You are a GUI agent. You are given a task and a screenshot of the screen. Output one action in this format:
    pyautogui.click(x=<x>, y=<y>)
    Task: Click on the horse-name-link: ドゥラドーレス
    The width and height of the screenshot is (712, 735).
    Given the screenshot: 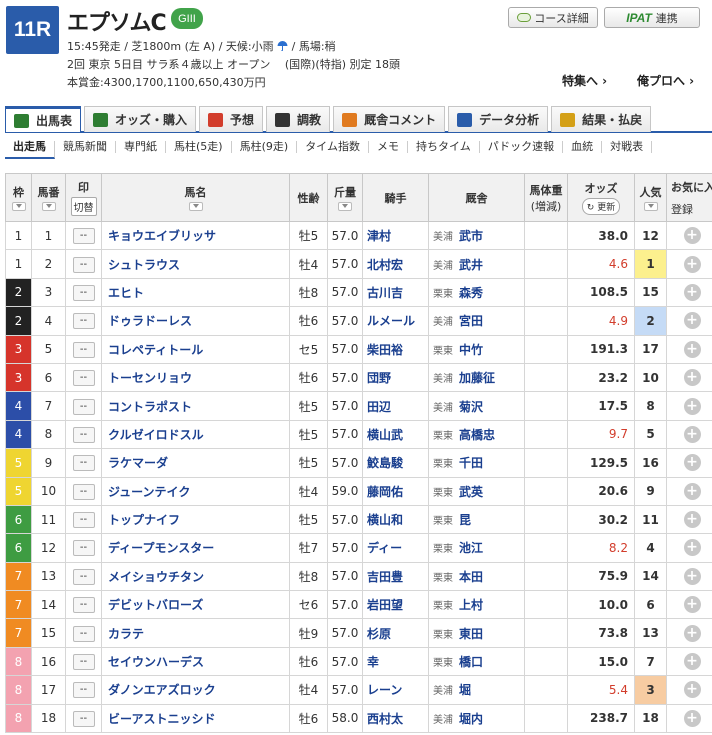 What is the action you would take?
    pyautogui.click(x=195, y=321)
    